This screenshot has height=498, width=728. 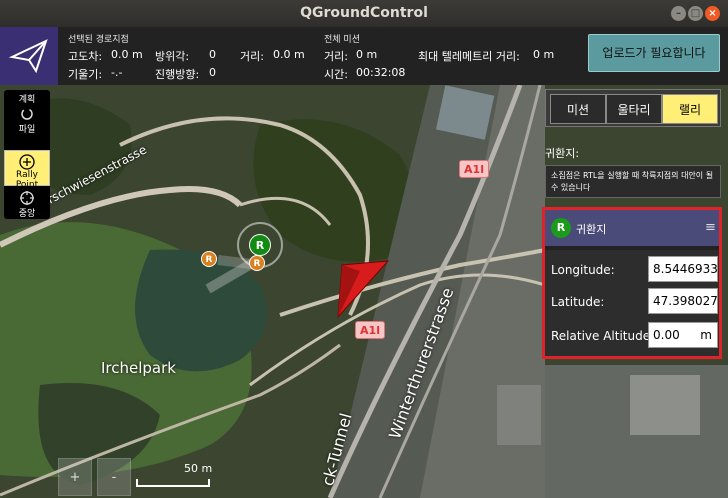 What do you see at coordinates (712, 13) in the screenshot?
I see `close-button: ×` at bounding box center [712, 13].